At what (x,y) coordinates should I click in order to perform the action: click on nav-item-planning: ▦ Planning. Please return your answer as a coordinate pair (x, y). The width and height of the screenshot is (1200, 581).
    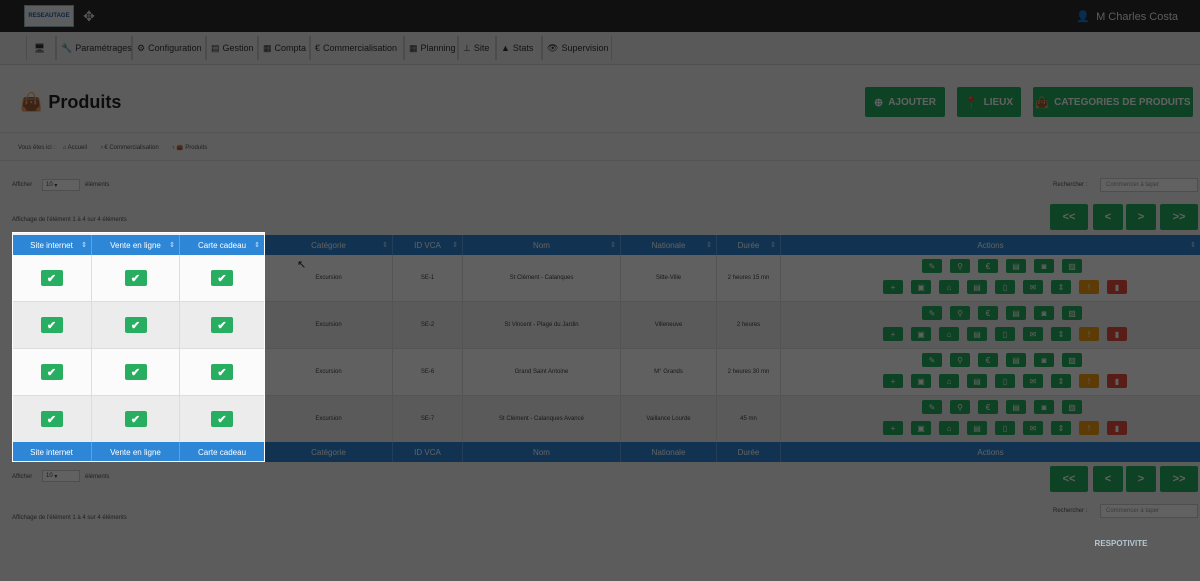
    Looking at the image, I should click on (431, 48).